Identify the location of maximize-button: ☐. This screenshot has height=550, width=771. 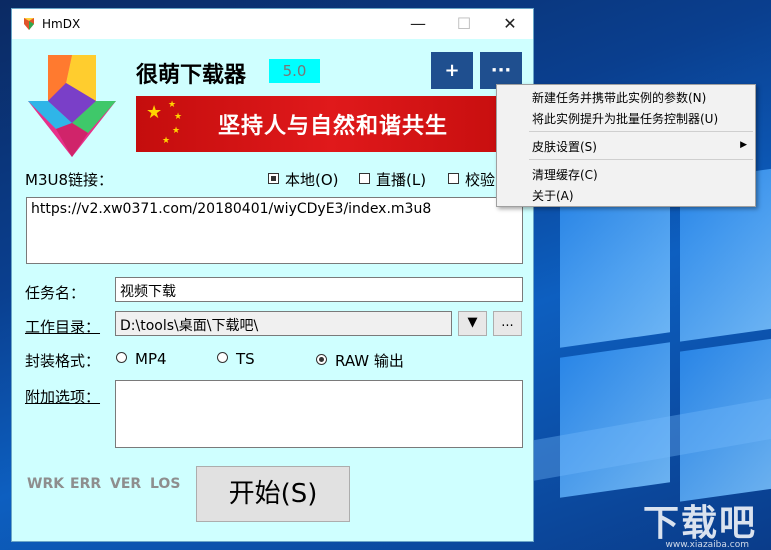
(464, 24).